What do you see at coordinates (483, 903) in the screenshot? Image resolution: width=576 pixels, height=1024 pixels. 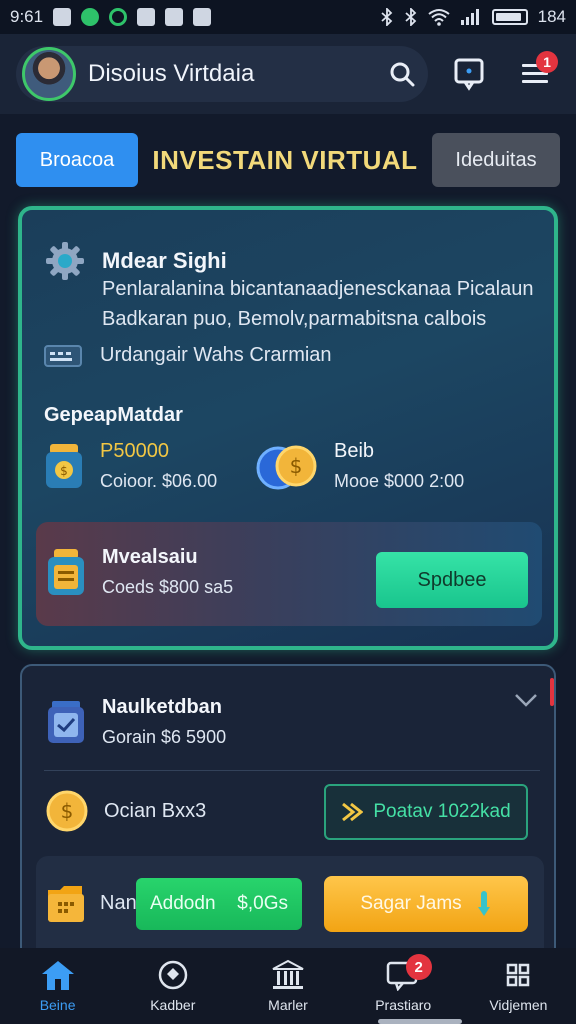 I see `download-icon` at bounding box center [483, 903].